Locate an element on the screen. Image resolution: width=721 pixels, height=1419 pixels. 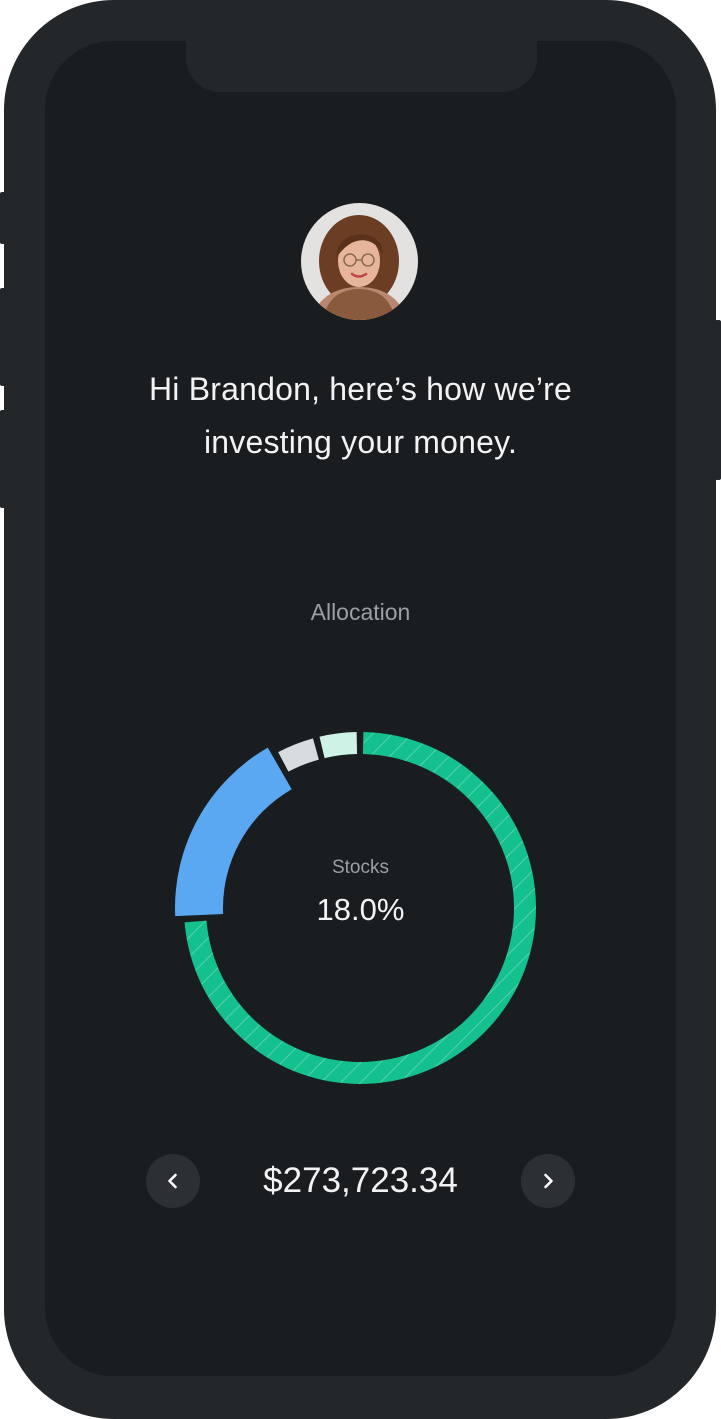
phone-power-button is located at coordinates (718, 400).